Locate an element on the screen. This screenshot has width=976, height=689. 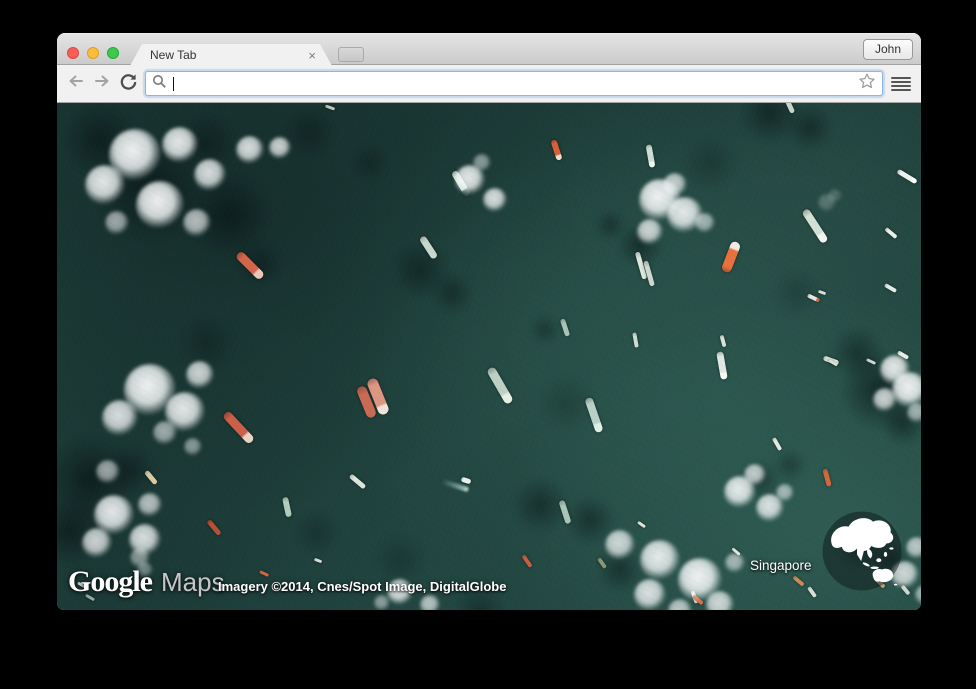
bookmark-star-icon is located at coordinates (867, 83).